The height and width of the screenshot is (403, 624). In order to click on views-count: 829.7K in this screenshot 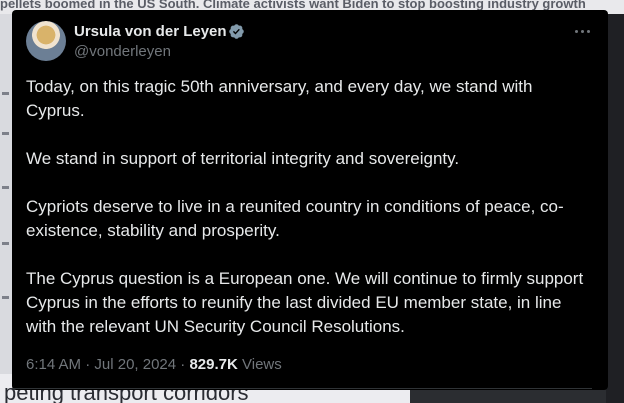, I will do `click(213, 364)`.